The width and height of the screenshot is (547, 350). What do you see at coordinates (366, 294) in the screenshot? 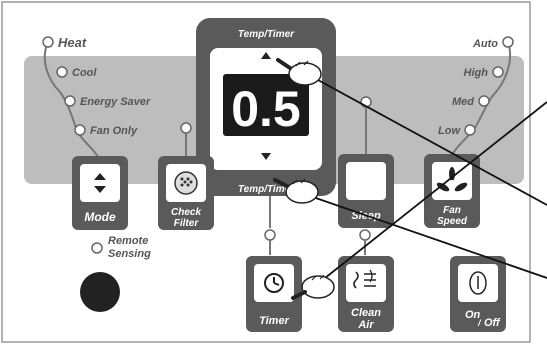
I see `clean-air-button: Clean Air` at bounding box center [366, 294].